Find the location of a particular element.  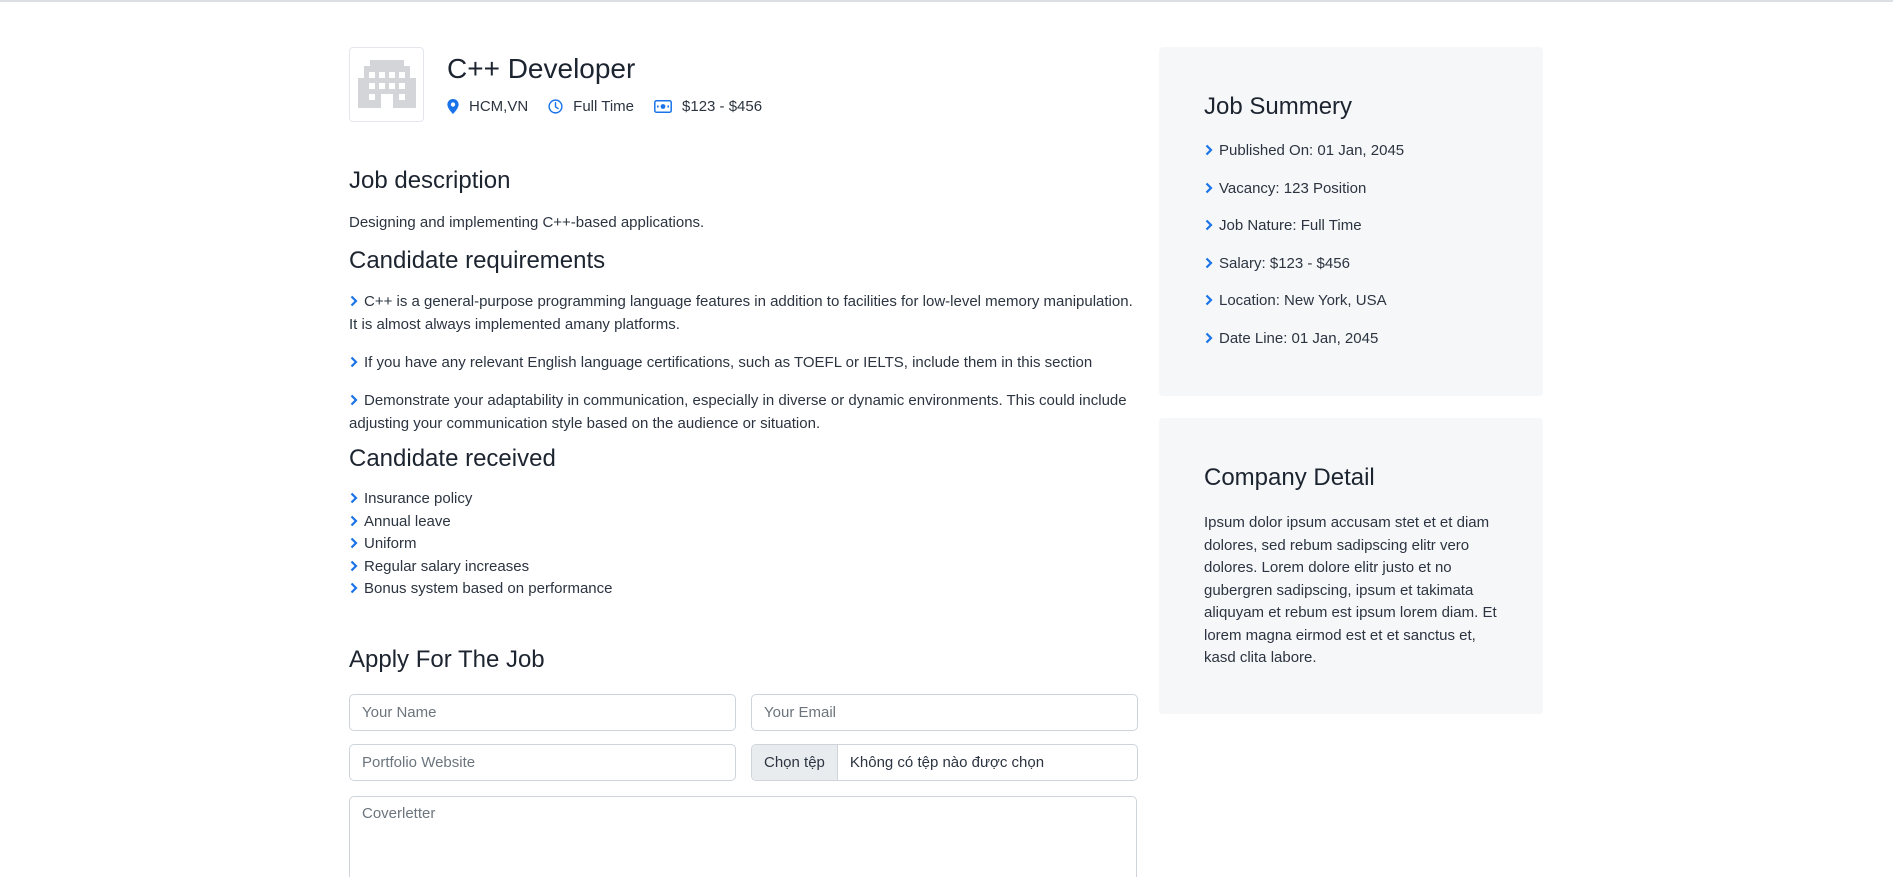

email-input is located at coordinates (944, 712).